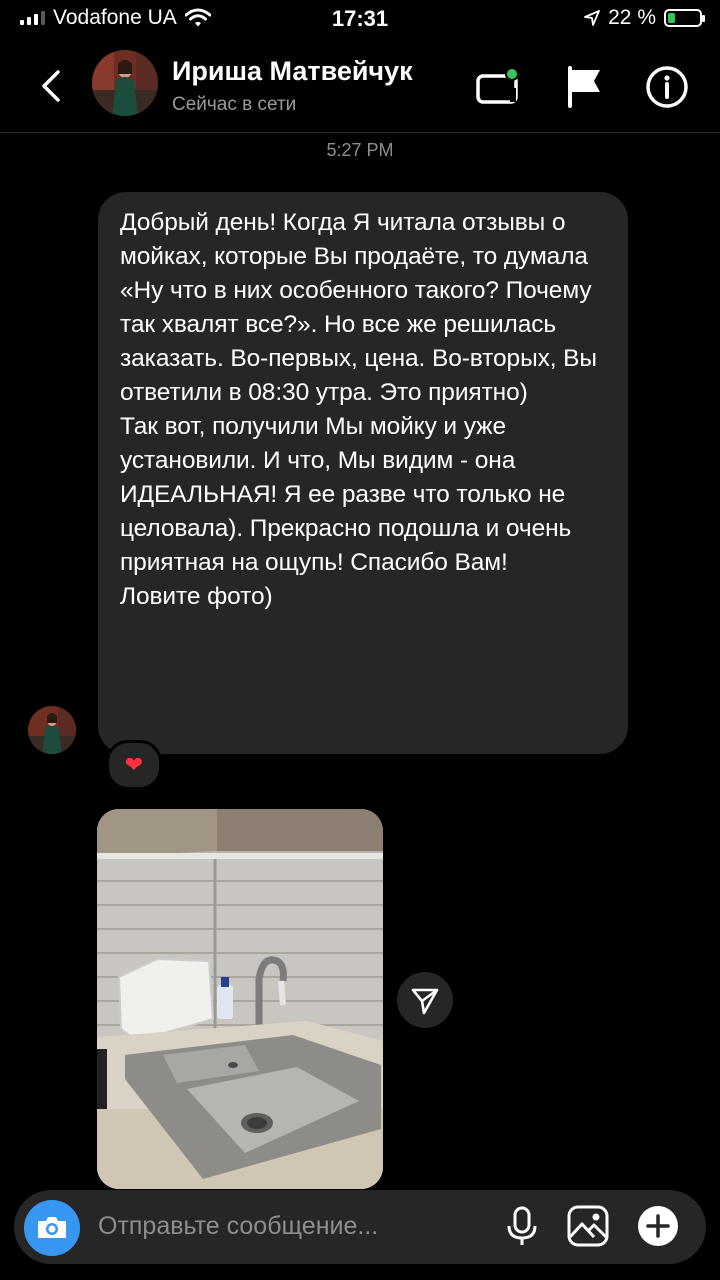 Image resolution: width=720 pixels, height=1280 pixels. What do you see at coordinates (52, 1228) in the screenshot?
I see `camera-icon` at bounding box center [52, 1228].